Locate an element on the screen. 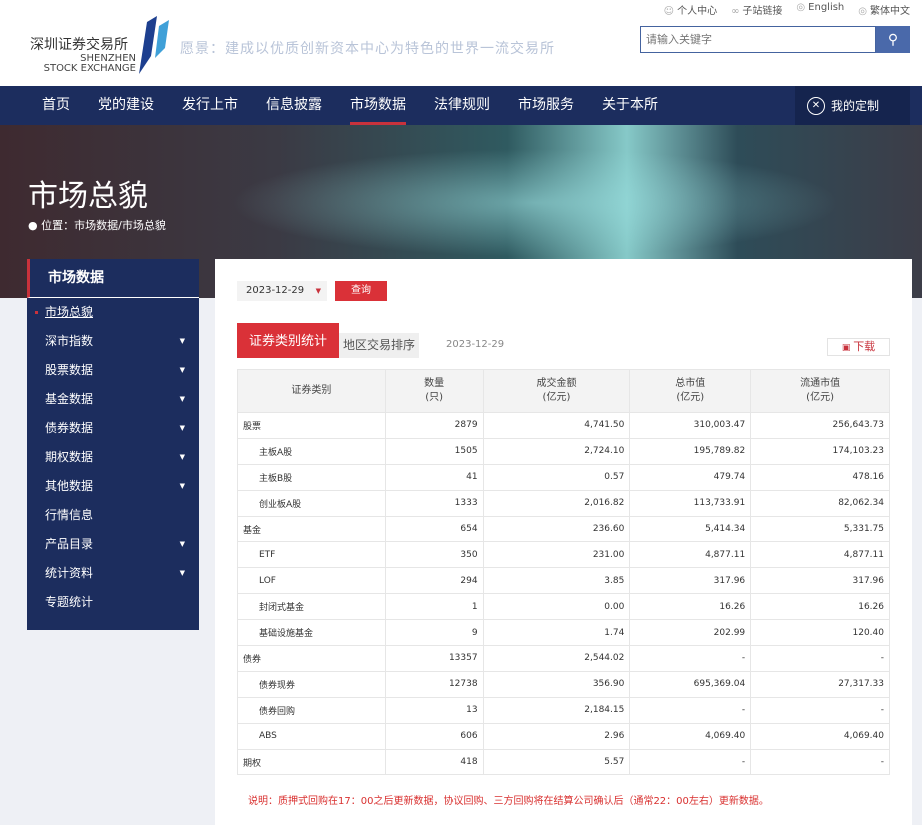  nav-item: 市场服务 is located at coordinates (546, 105).